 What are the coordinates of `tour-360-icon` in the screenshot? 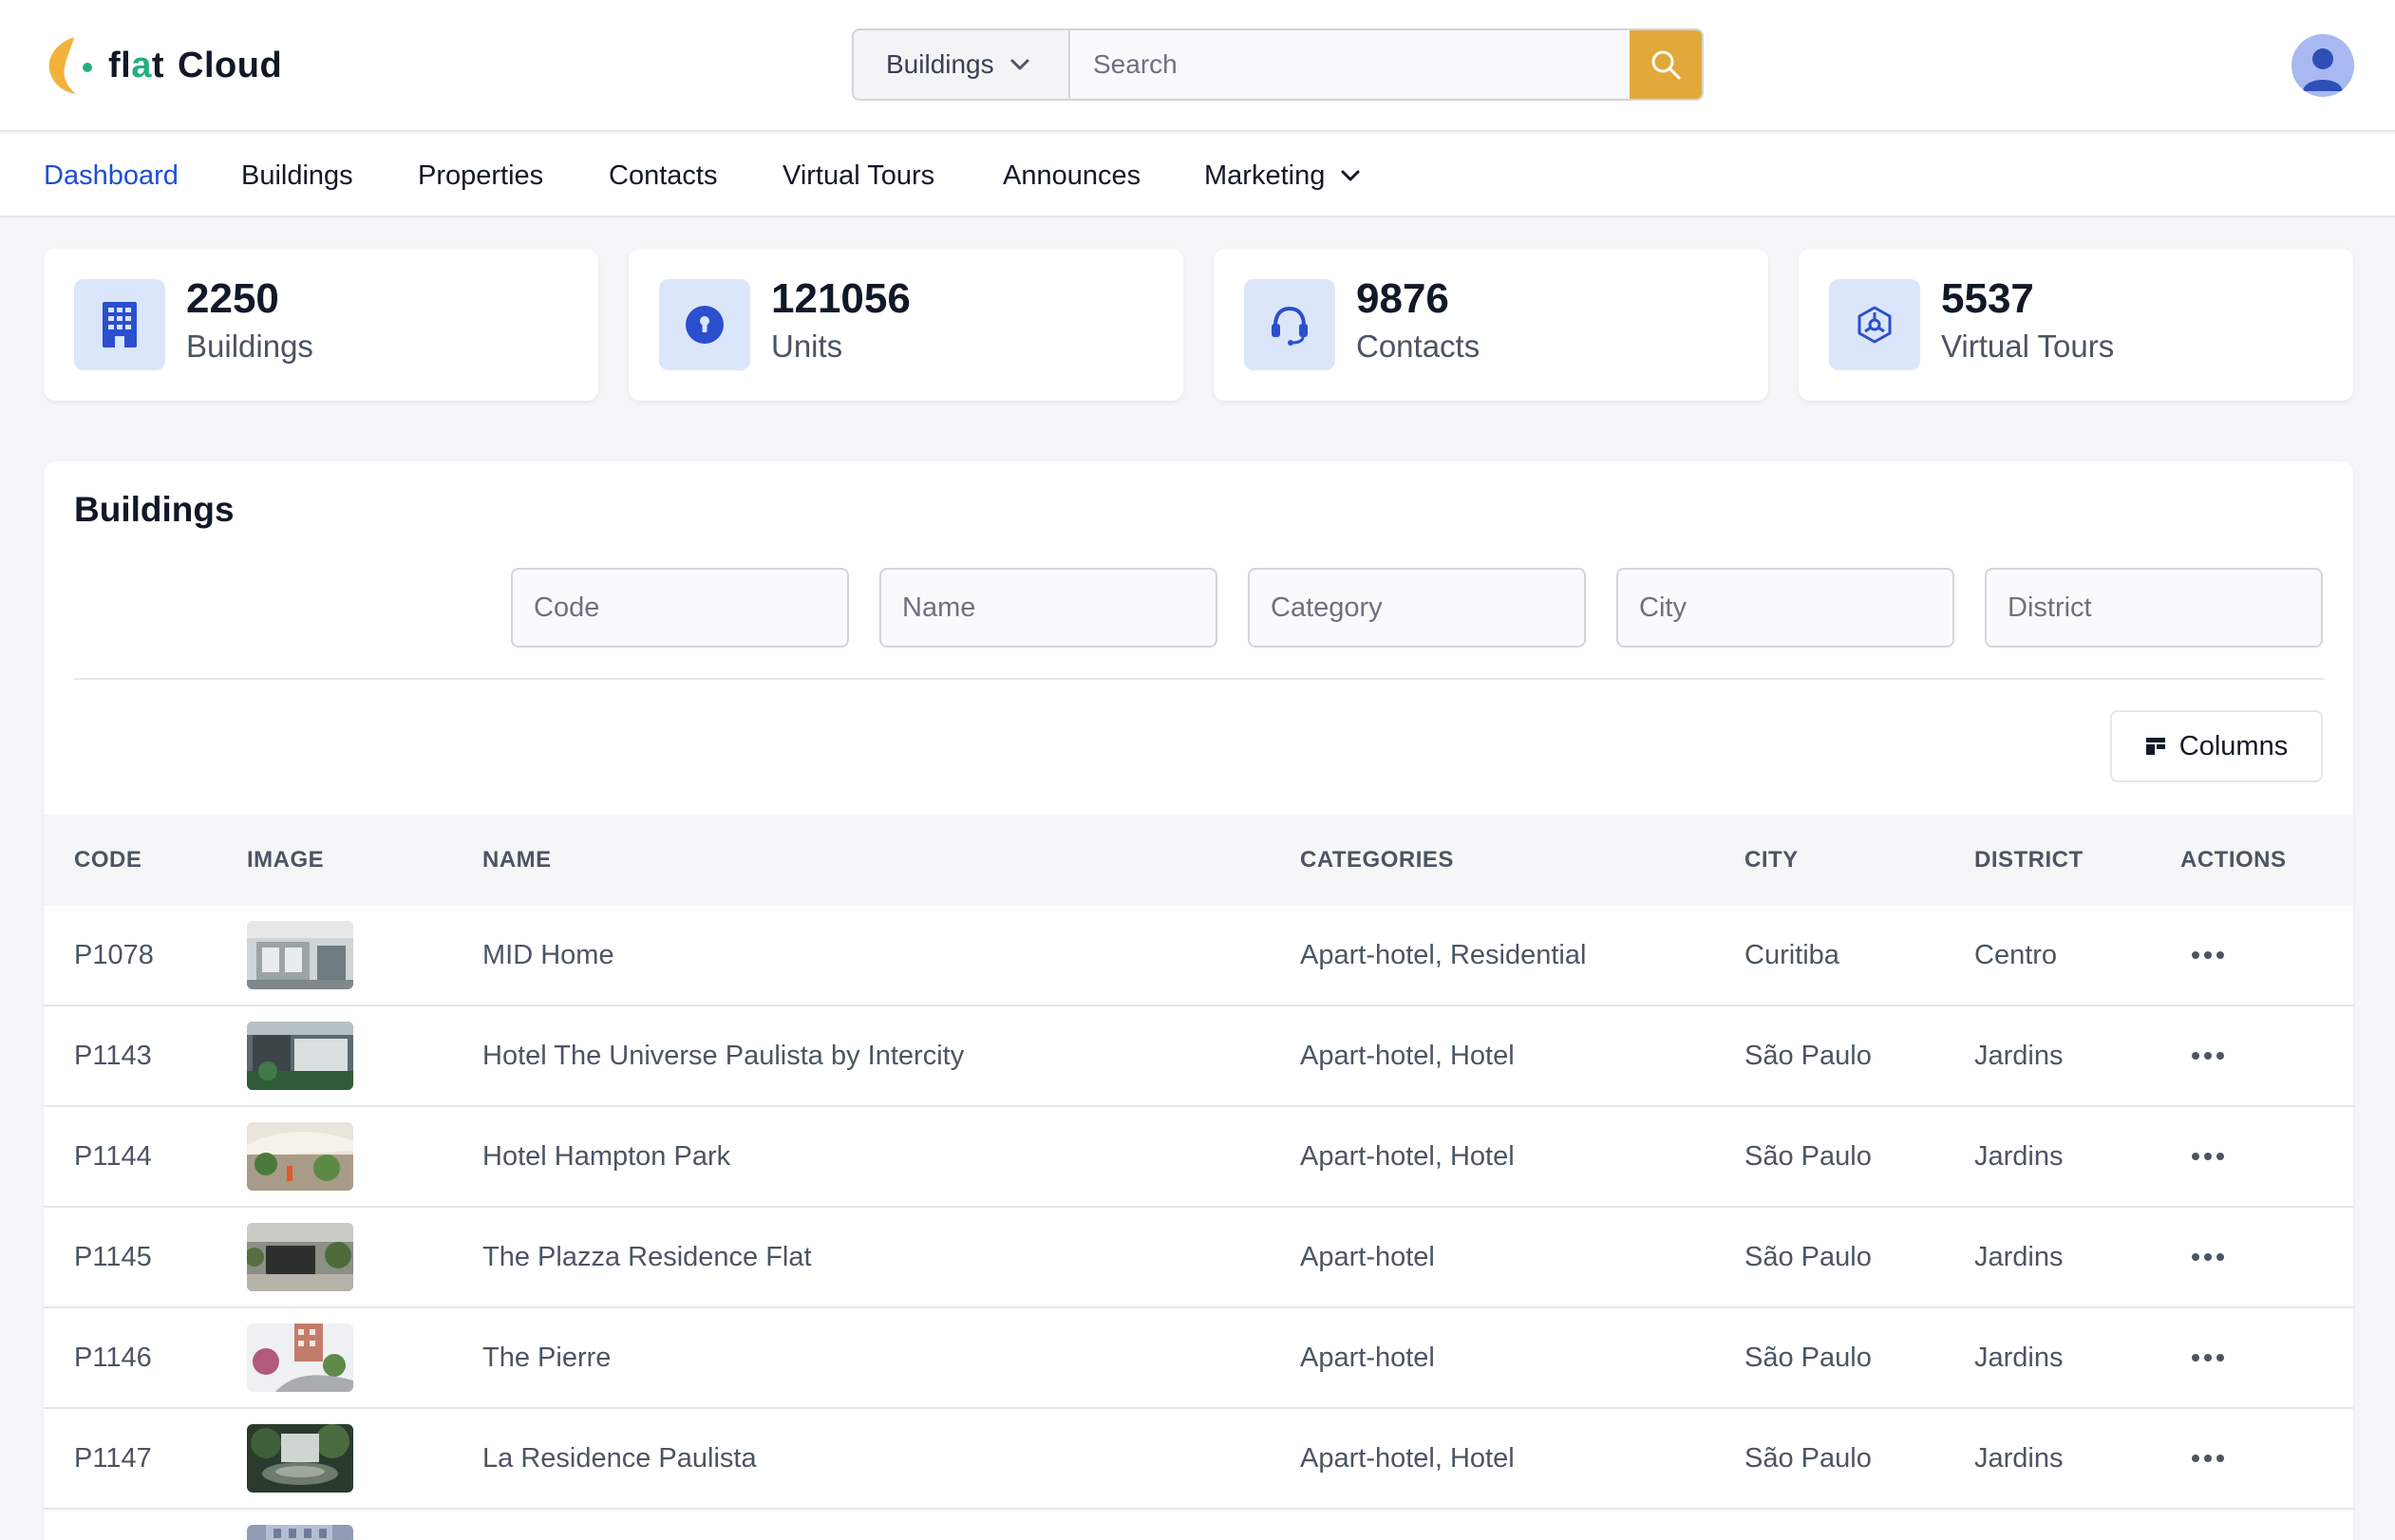 It's located at (1874, 325).